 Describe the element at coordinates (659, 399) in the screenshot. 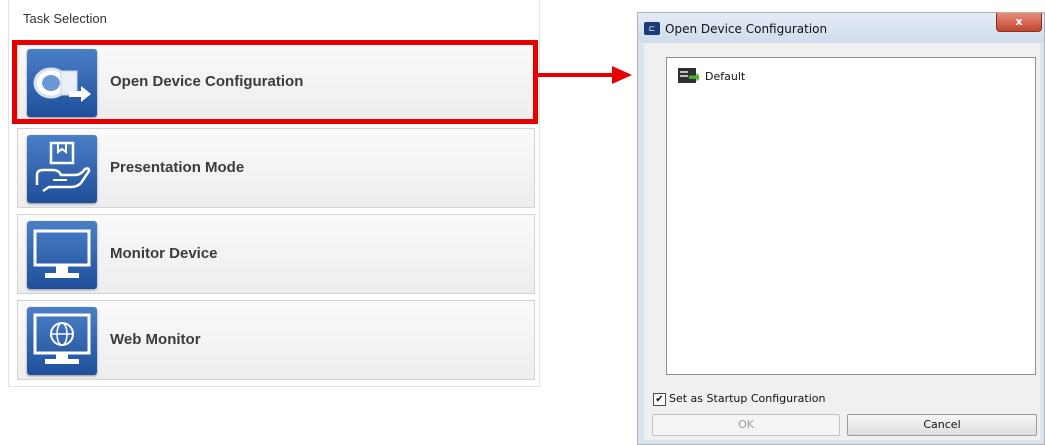

I see `startup-configuration-checkbox: ✔` at that location.